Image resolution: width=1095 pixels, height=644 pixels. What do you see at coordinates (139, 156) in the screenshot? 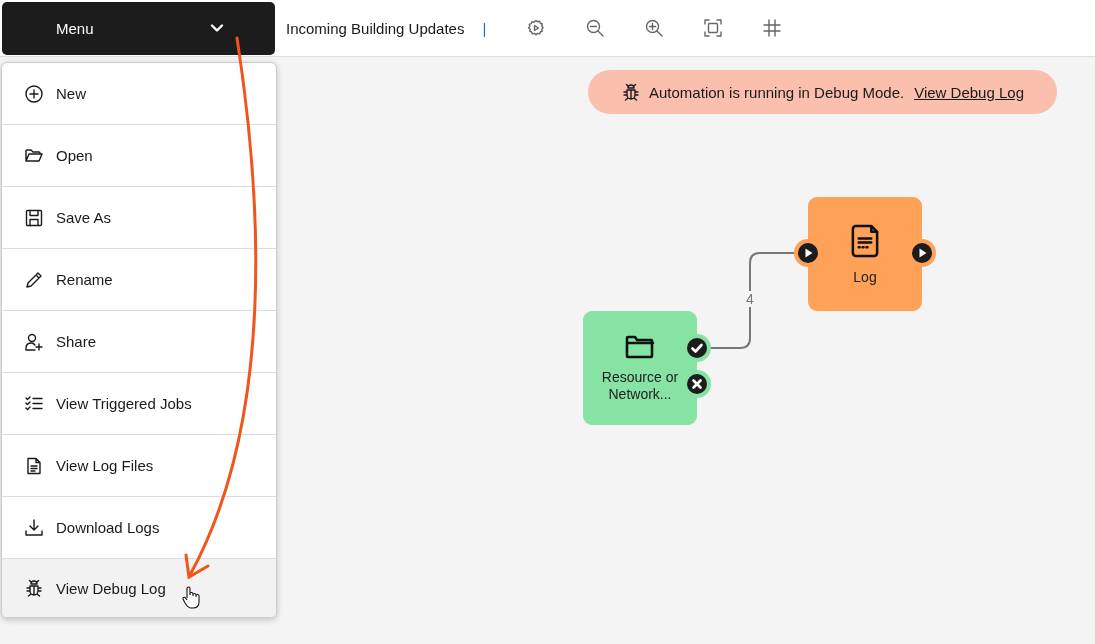
I see `menu-item: Open` at bounding box center [139, 156].